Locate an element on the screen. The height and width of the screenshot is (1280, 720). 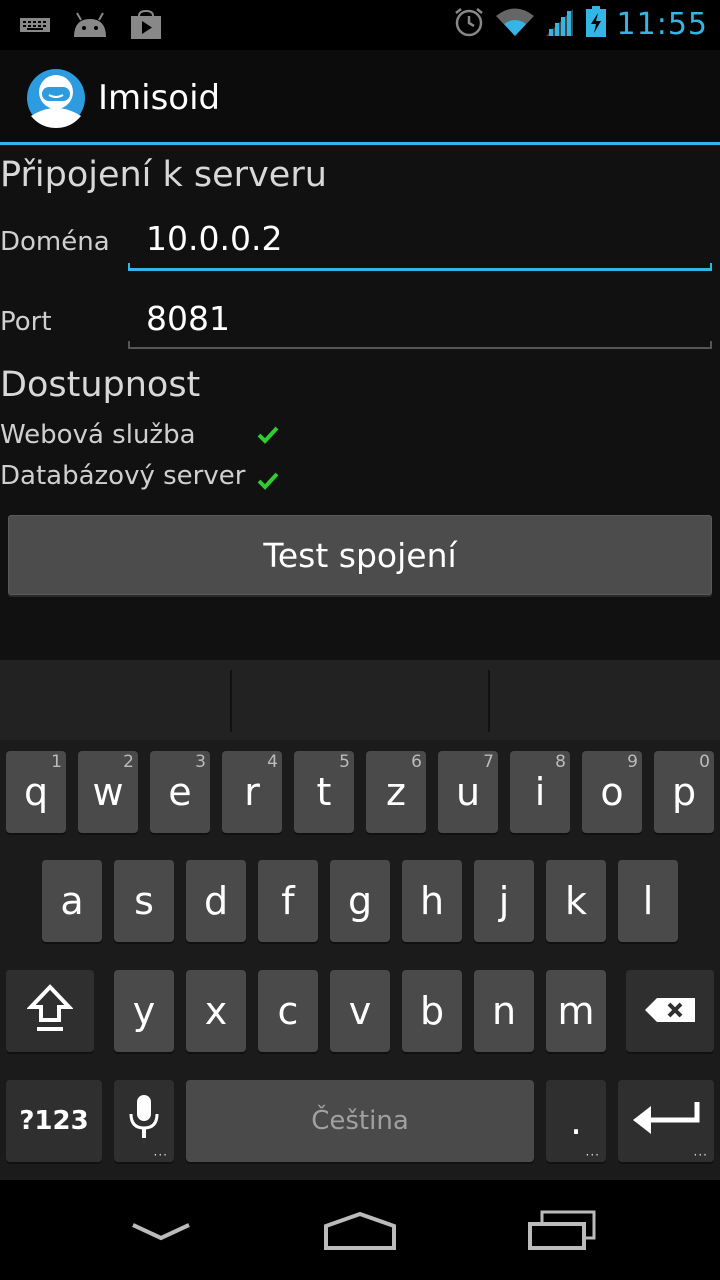
symbols-key: ?123 is located at coordinates (54, 1121).